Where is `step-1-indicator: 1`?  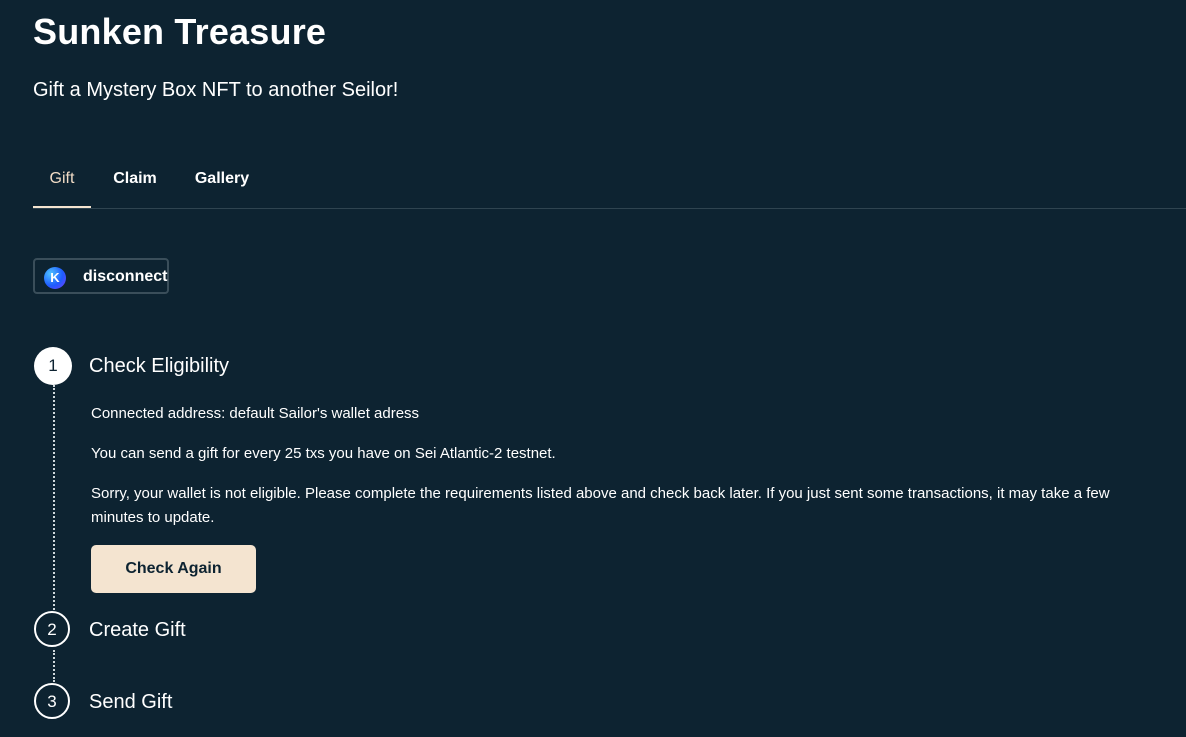
step-1-indicator: 1 is located at coordinates (53, 366).